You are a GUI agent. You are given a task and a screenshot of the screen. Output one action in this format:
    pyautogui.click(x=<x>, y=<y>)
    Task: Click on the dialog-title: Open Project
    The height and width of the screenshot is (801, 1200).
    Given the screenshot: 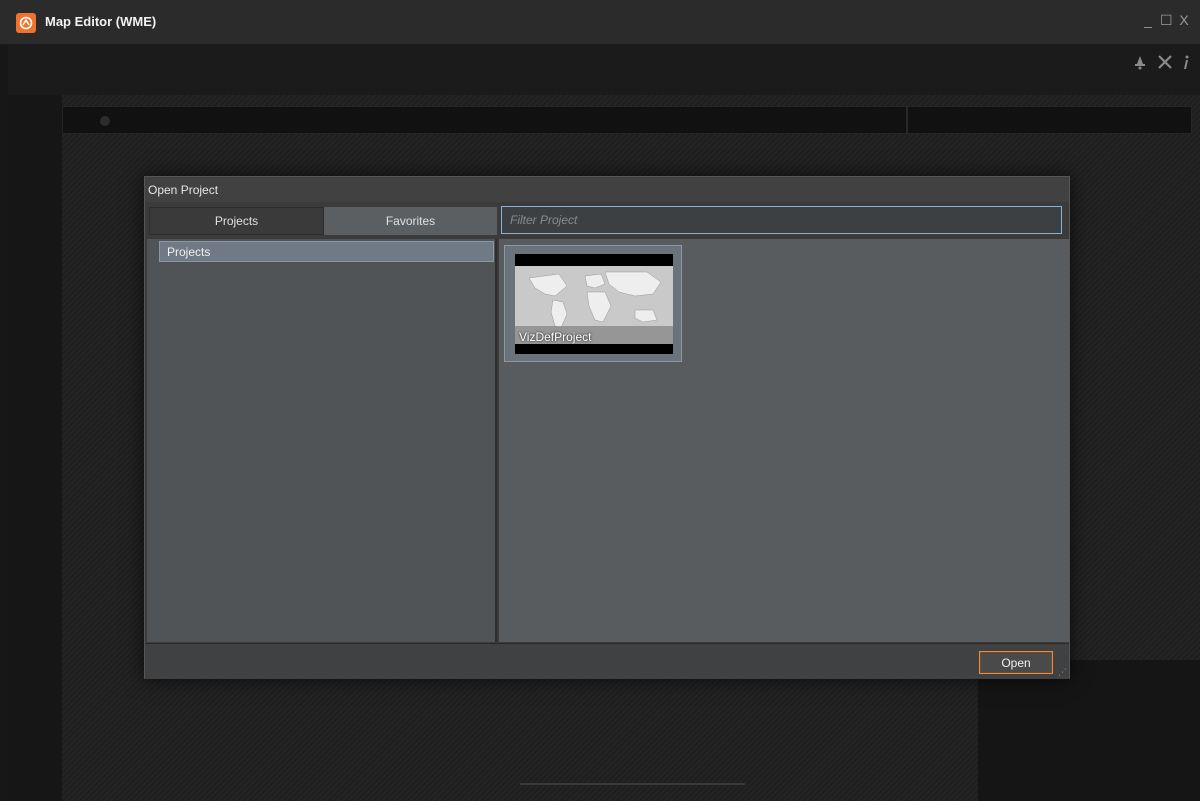 What is the action you would take?
    pyautogui.click(x=607, y=189)
    